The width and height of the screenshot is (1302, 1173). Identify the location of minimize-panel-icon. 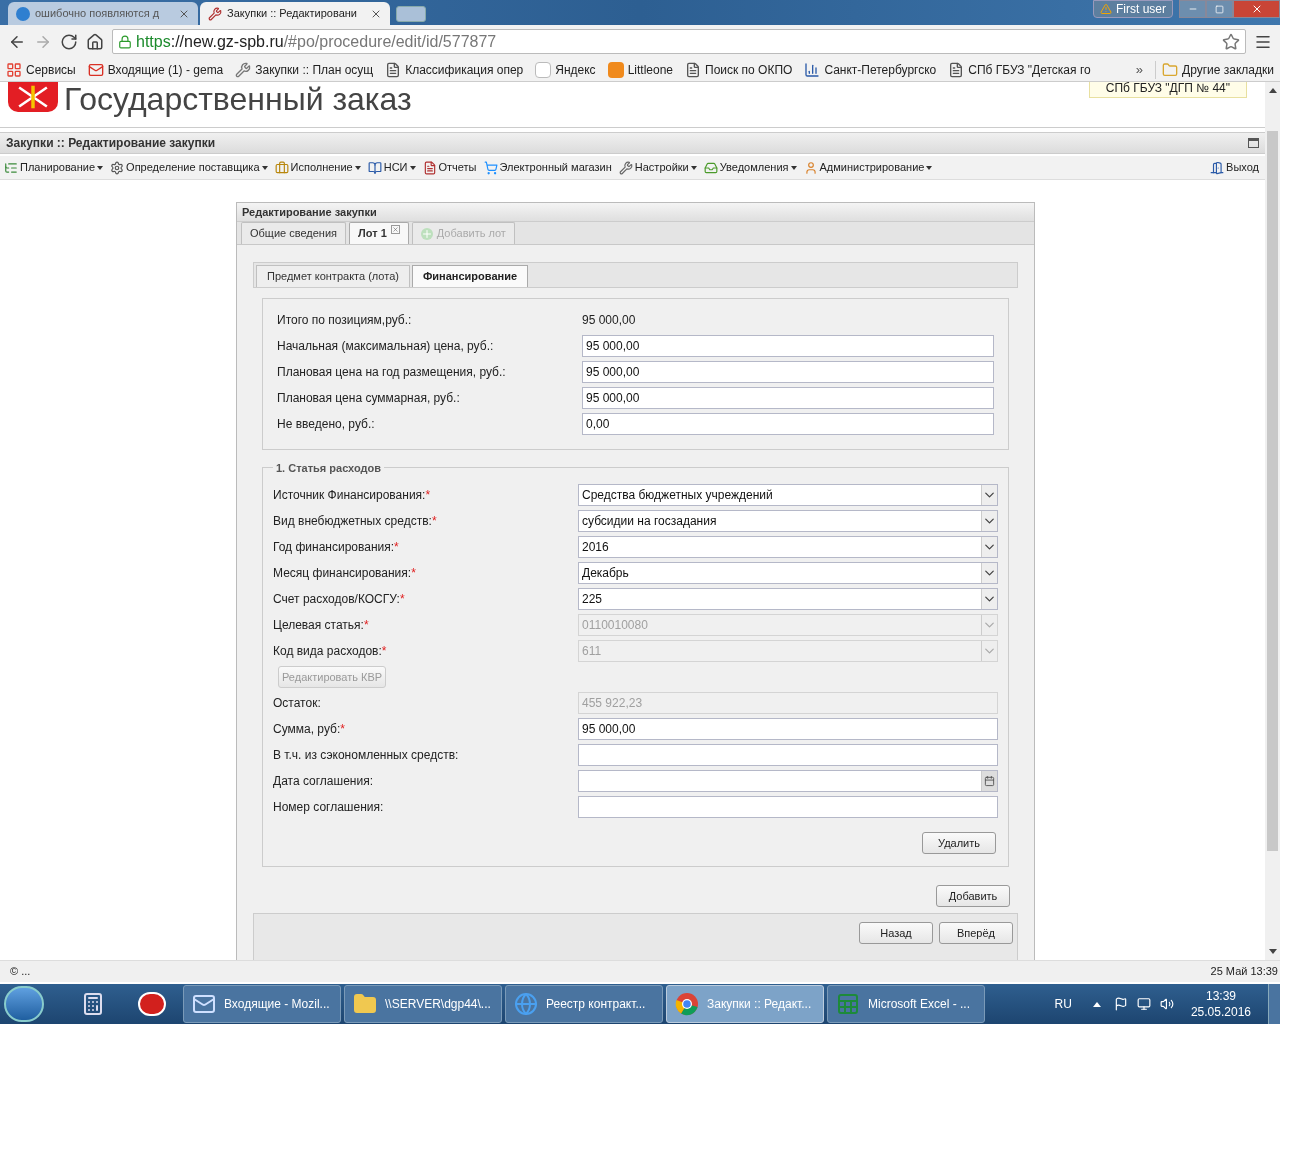
(1253, 143).